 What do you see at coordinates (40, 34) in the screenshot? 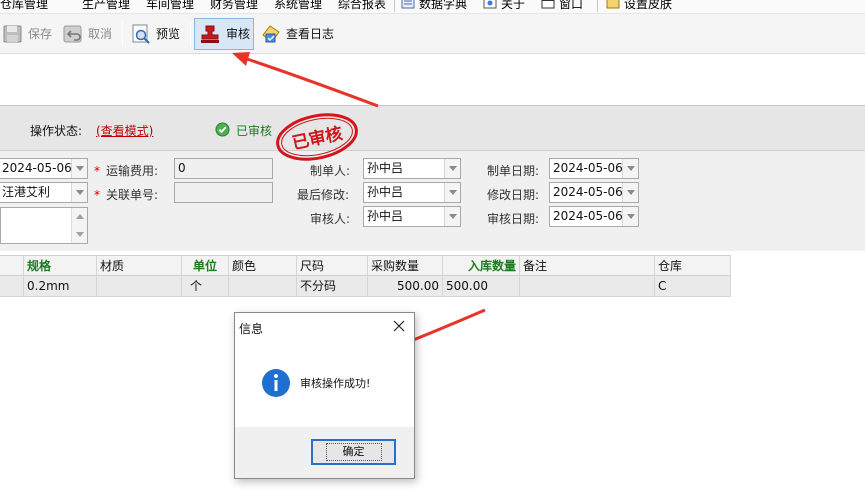
I see `save-label: 保存` at bounding box center [40, 34].